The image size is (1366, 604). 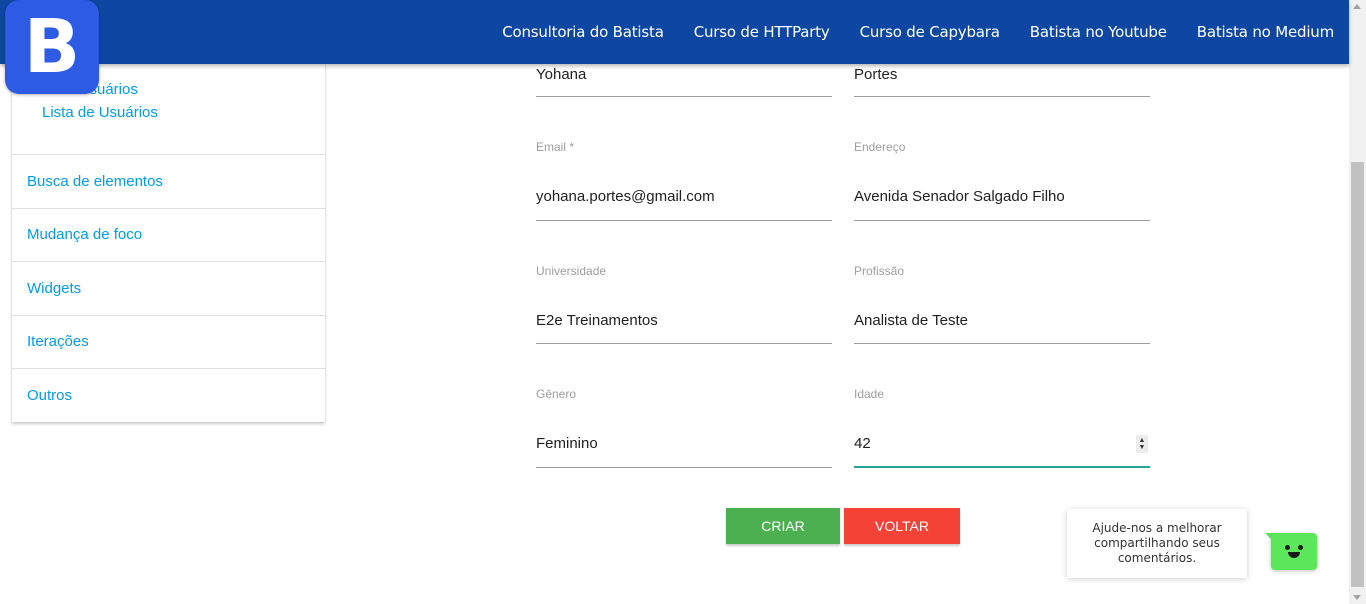 What do you see at coordinates (1287, 547) in the screenshot?
I see `smiley-left-eye` at bounding box center [1287, 547].